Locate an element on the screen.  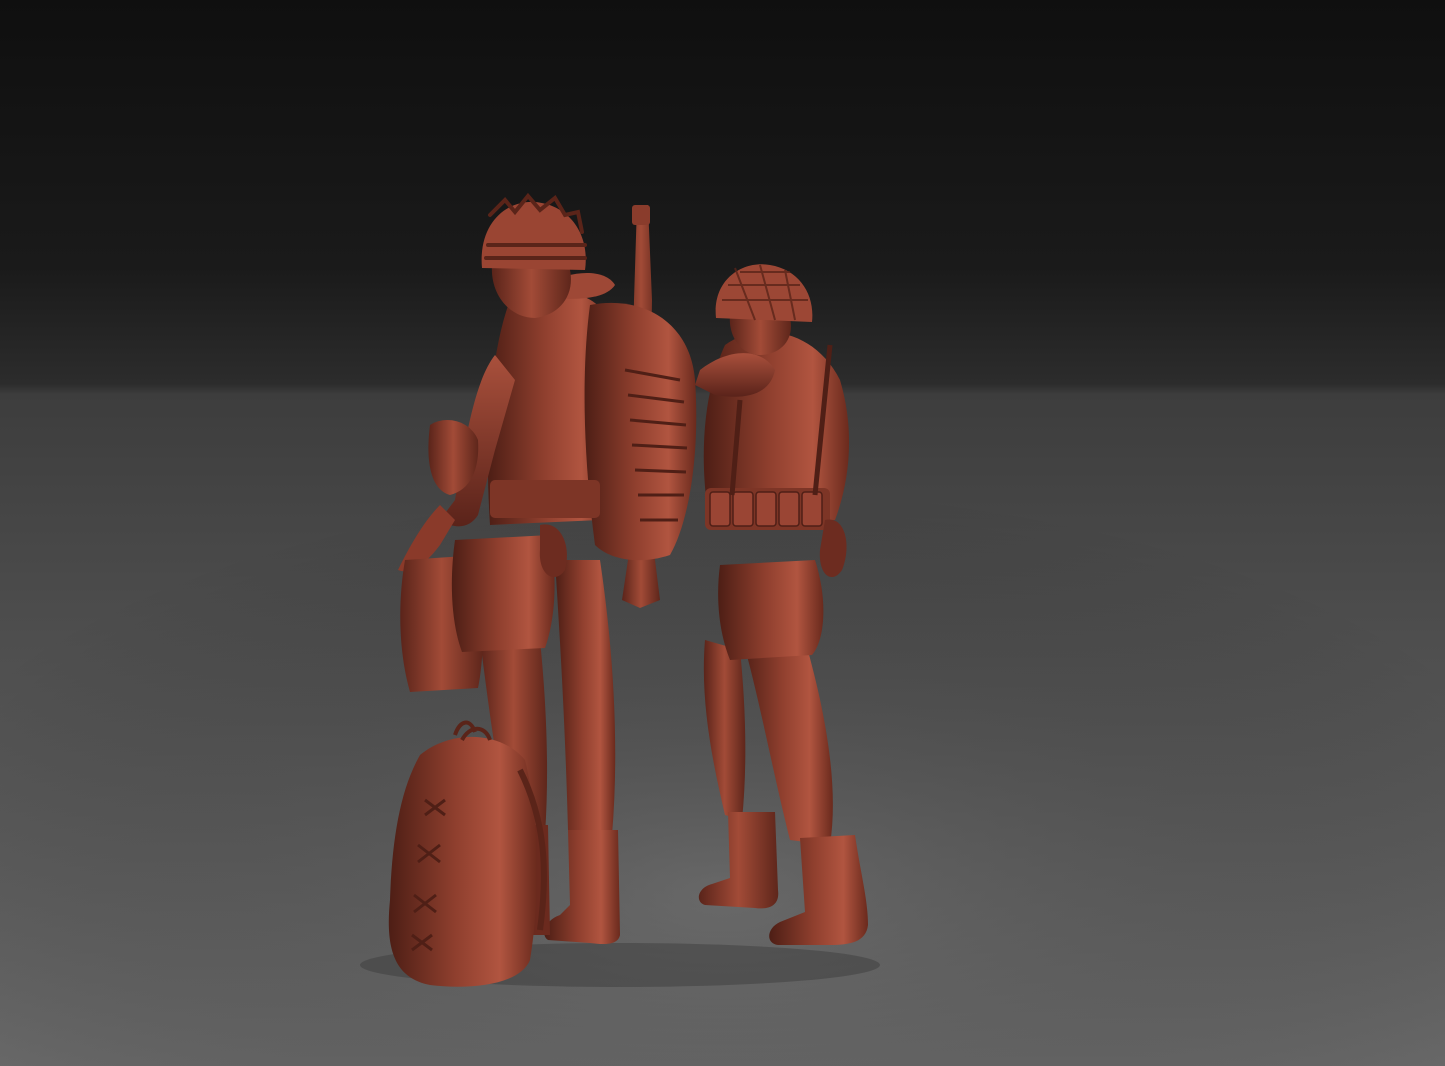
soldier-left-thigh-pouch is located at coordinates (503, 593).